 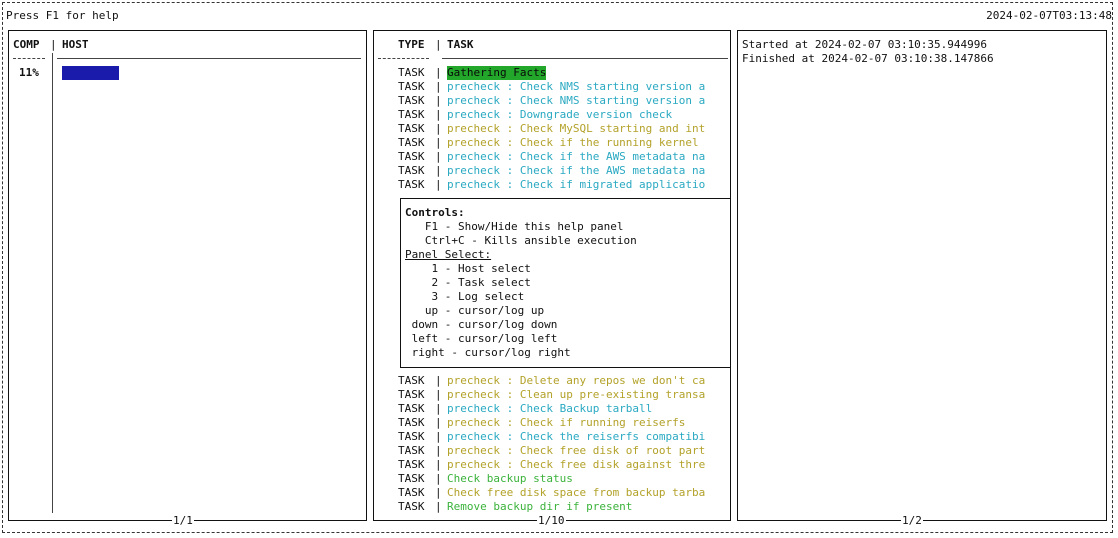 What do you see at coordinates (550, 408) in the screenshot?
I see `task-name: precheck : Check Backup tarball` at bounding box center [550, 408].